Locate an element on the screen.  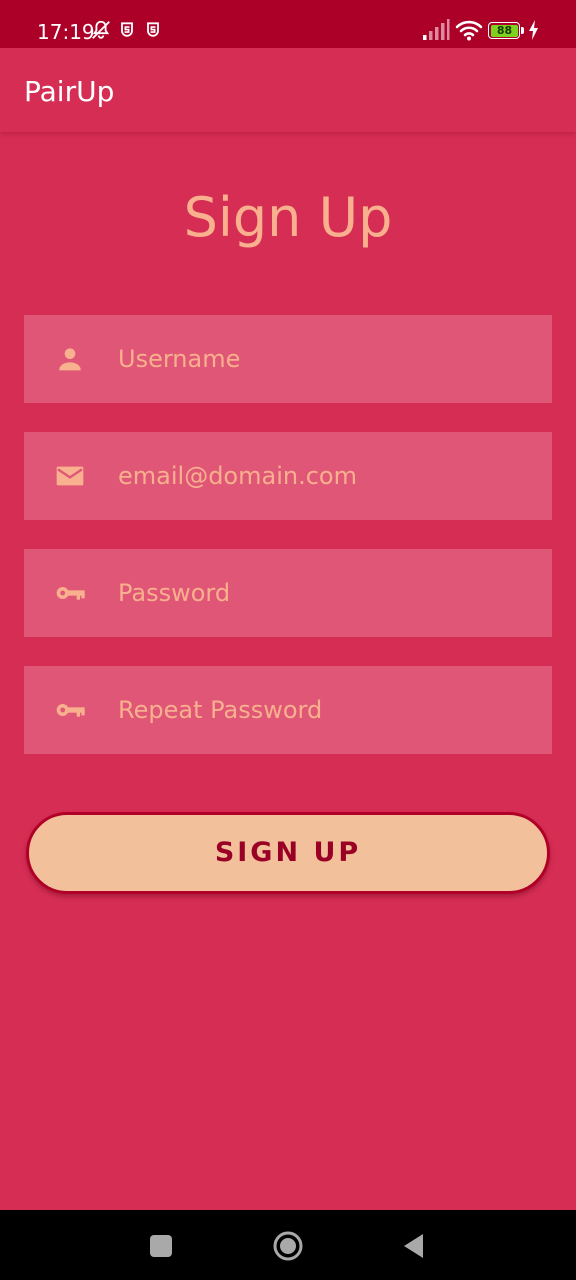
notifications-muted-icon is located at coordinates (101, 29).